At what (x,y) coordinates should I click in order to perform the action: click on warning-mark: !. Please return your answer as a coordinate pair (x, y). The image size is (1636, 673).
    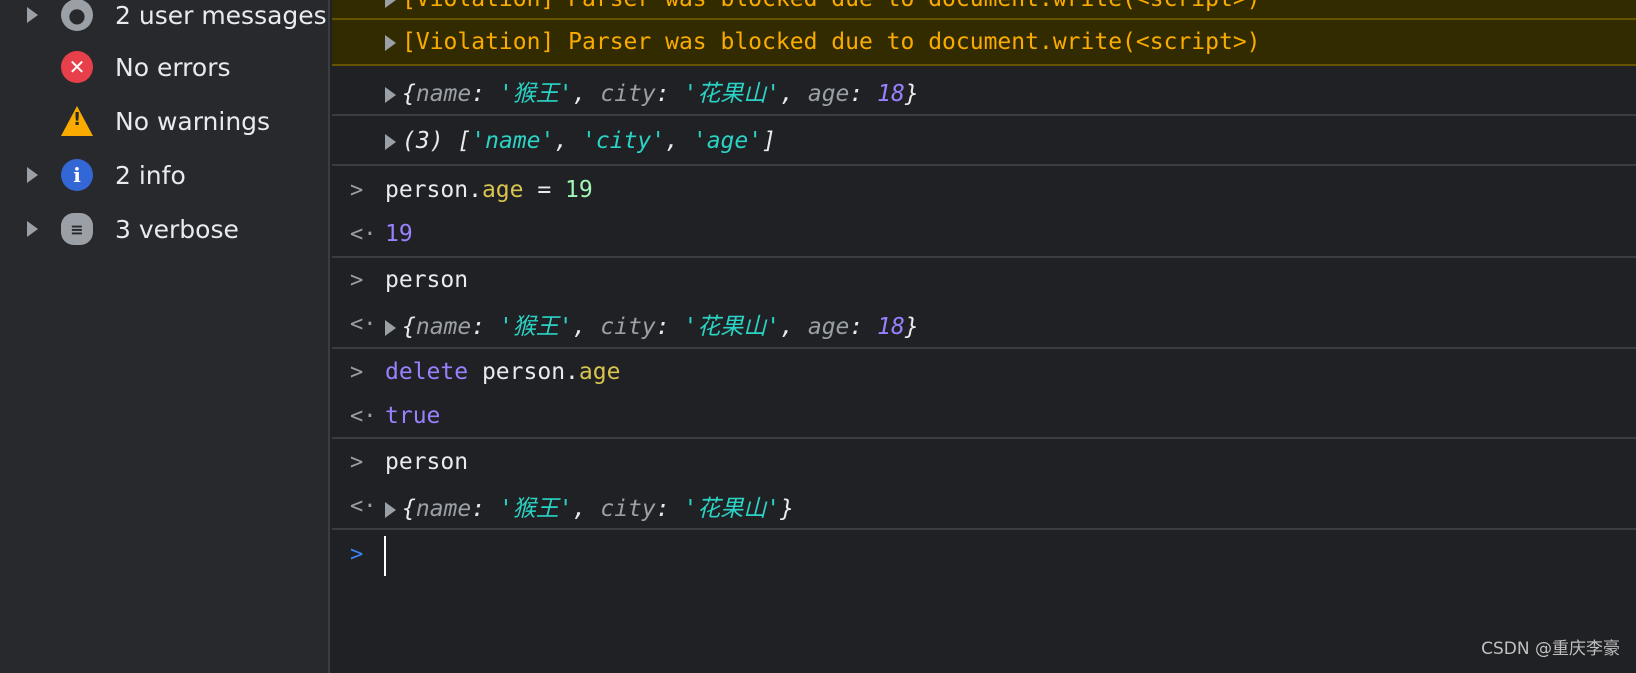
    Looking at the image, I should click on (77, 119).